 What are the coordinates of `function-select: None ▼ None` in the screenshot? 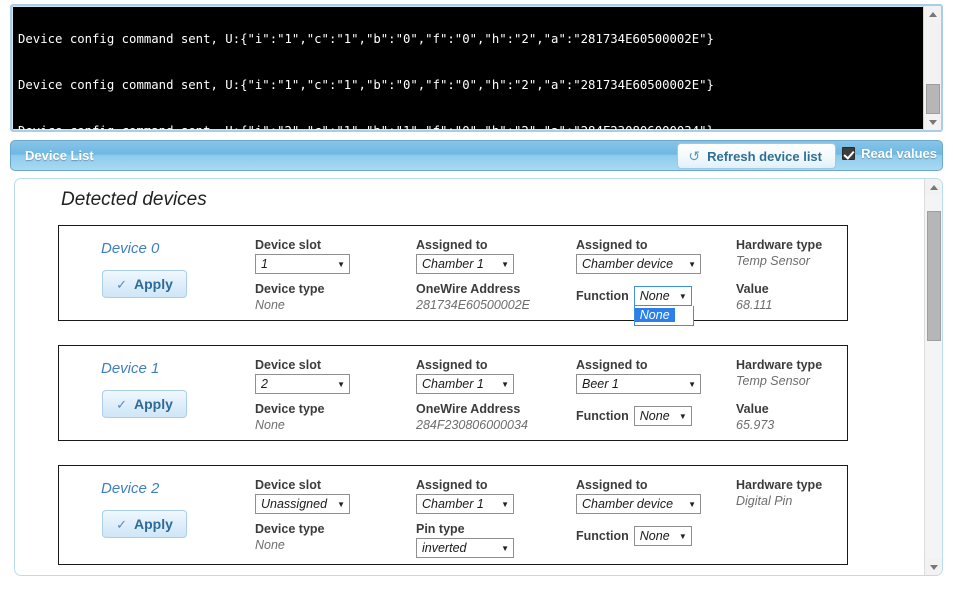 It's located at (663, 306).